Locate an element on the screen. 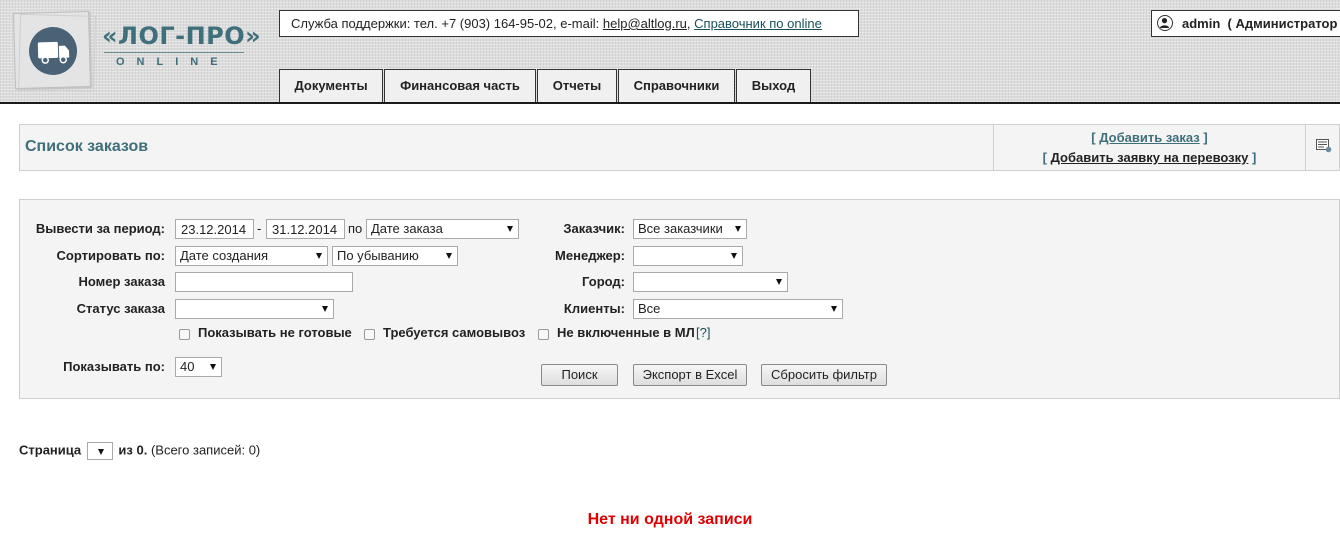 This screenshot has width=1340, height=548. sort-label: Сортировать по: is located at coordinates (110, 255).